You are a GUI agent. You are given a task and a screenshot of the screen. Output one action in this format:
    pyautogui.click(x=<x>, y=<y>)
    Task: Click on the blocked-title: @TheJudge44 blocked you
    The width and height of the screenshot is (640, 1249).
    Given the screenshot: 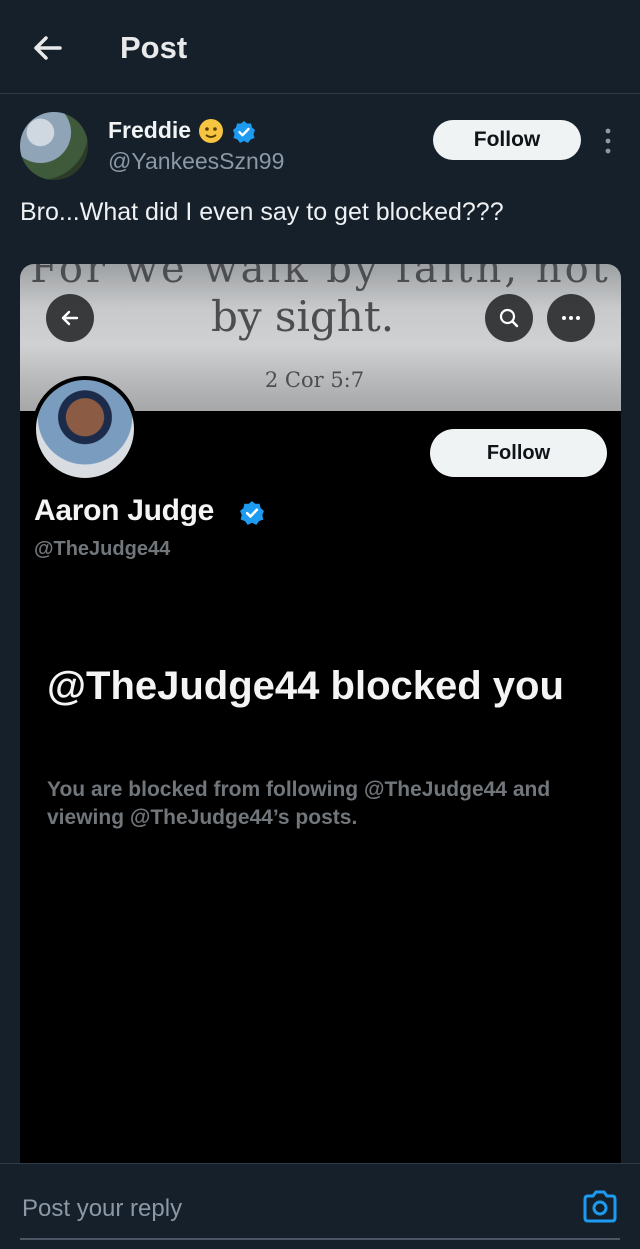 What is the action you would take?
    pyautogui.click(x=305, y=686)
    